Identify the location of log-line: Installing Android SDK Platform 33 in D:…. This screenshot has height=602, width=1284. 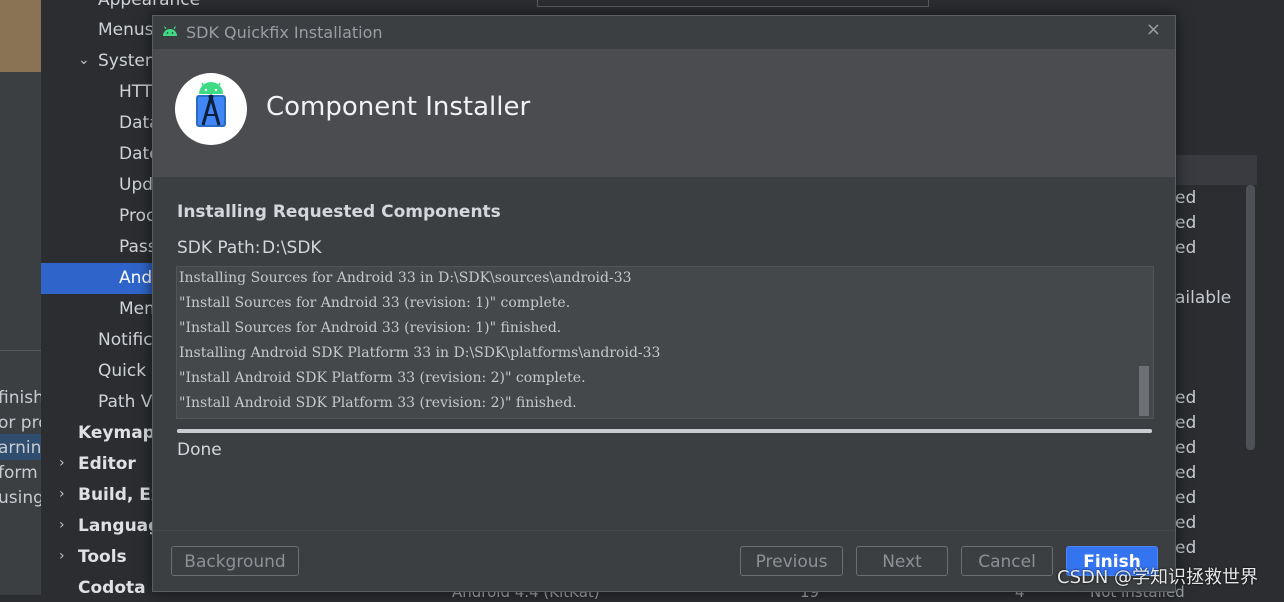
(420, 353).